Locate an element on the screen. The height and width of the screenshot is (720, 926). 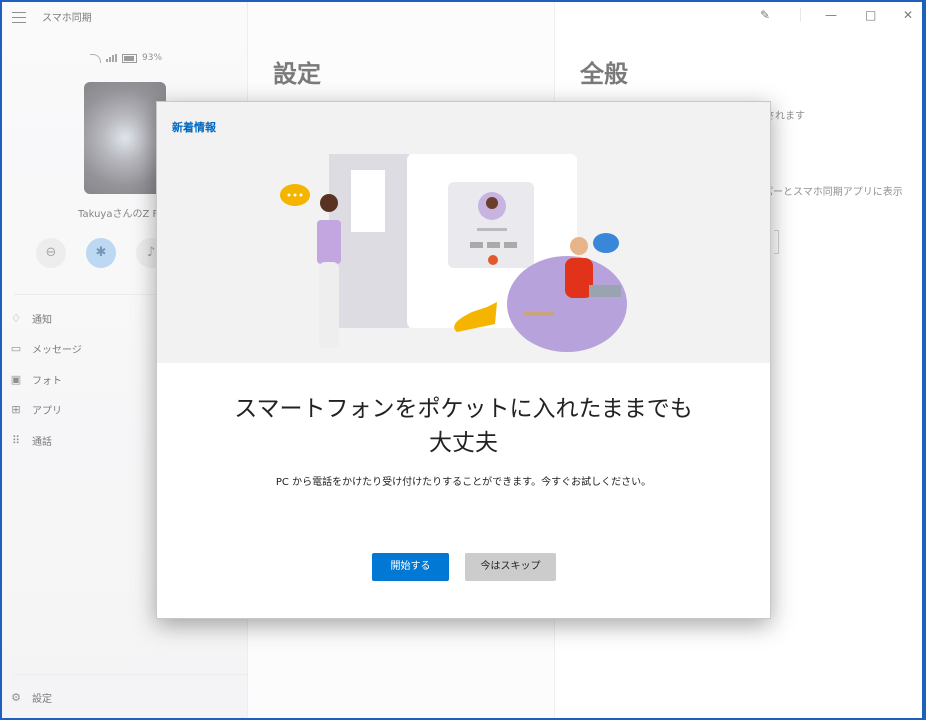
dialog-title: スマートフォンをポケットに入れたままでも大丈夫 is located at coordinates (463, 426).